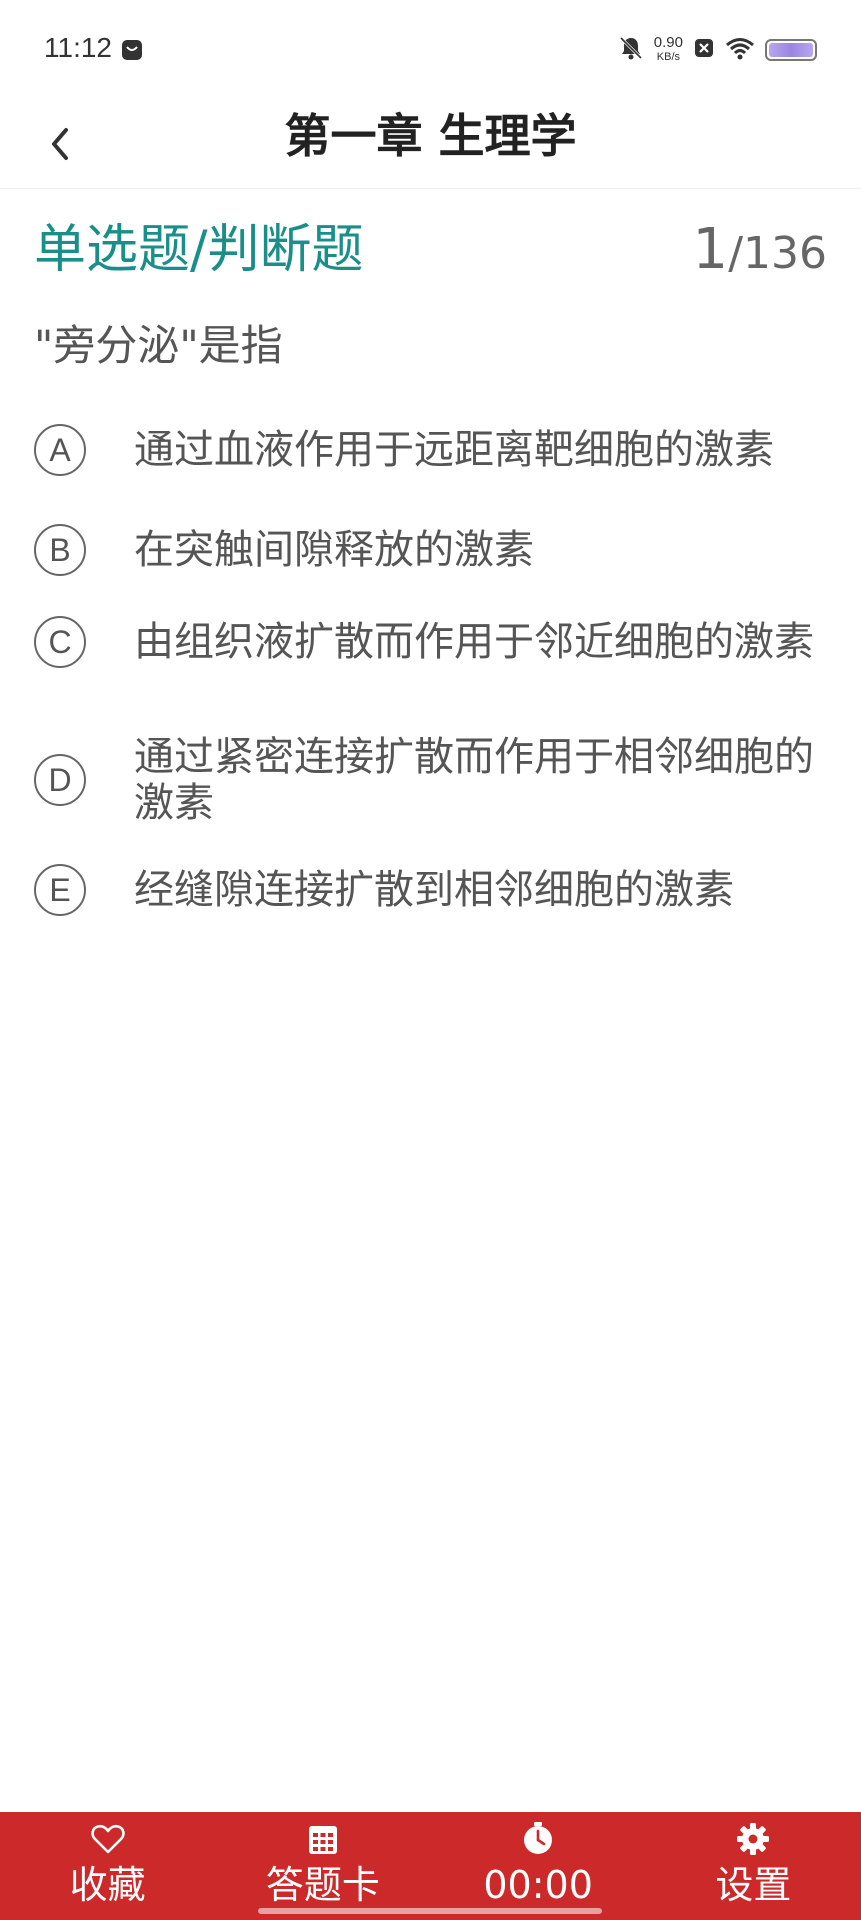 This screenshot has height=1920, width=861. Describe the element at coordinates (753, 1885) in the screenshot. I see `settings-label: 设置` at that location.